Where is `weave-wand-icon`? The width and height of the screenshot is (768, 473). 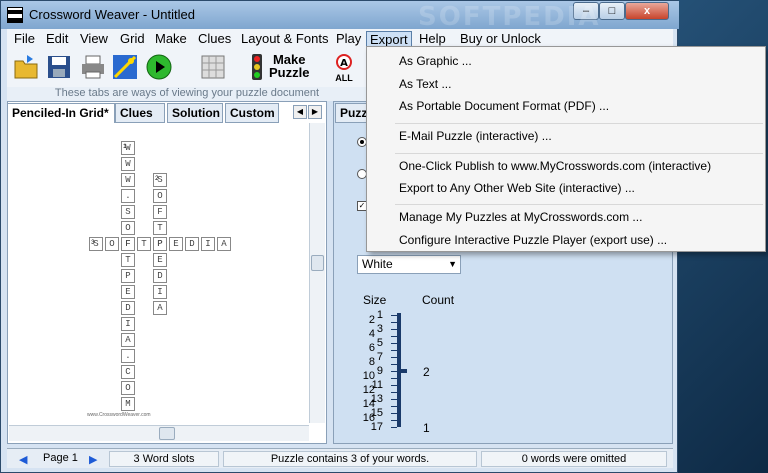 weave-wand-icon is located at coordinates (125, 67).